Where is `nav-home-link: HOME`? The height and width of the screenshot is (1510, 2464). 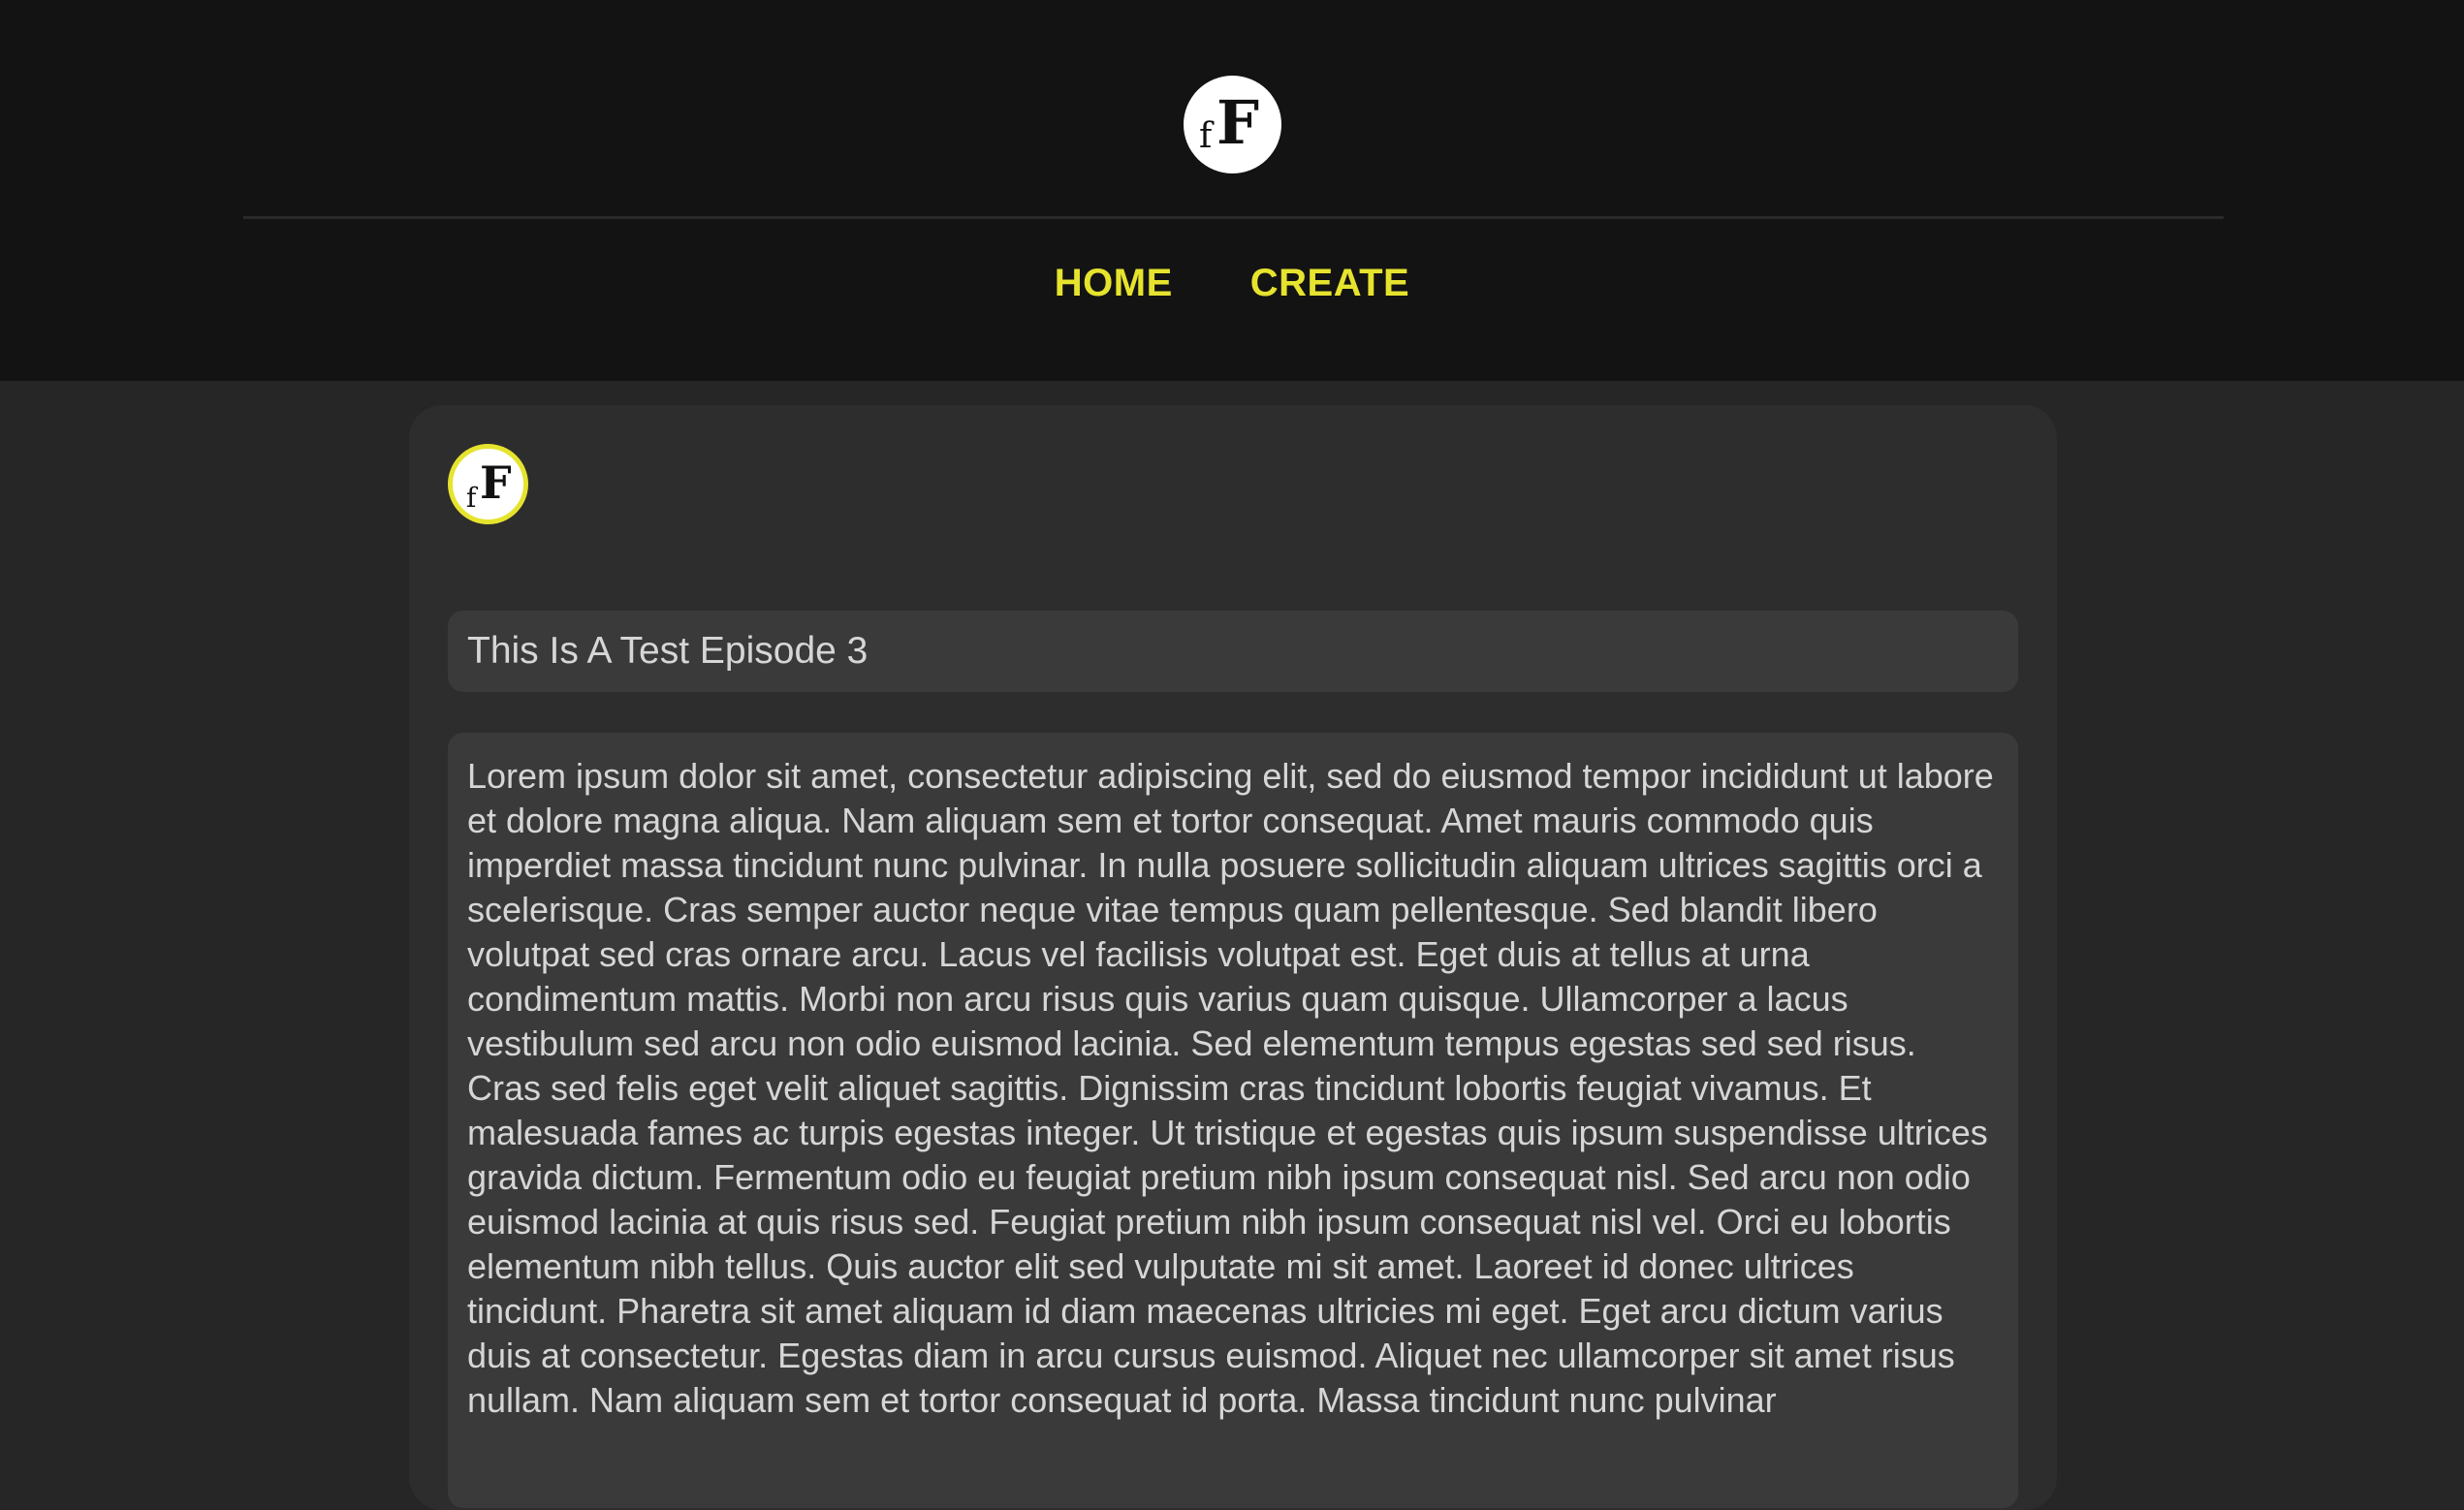
nav-home-link: HOME is located at coordinates (1114, 283).